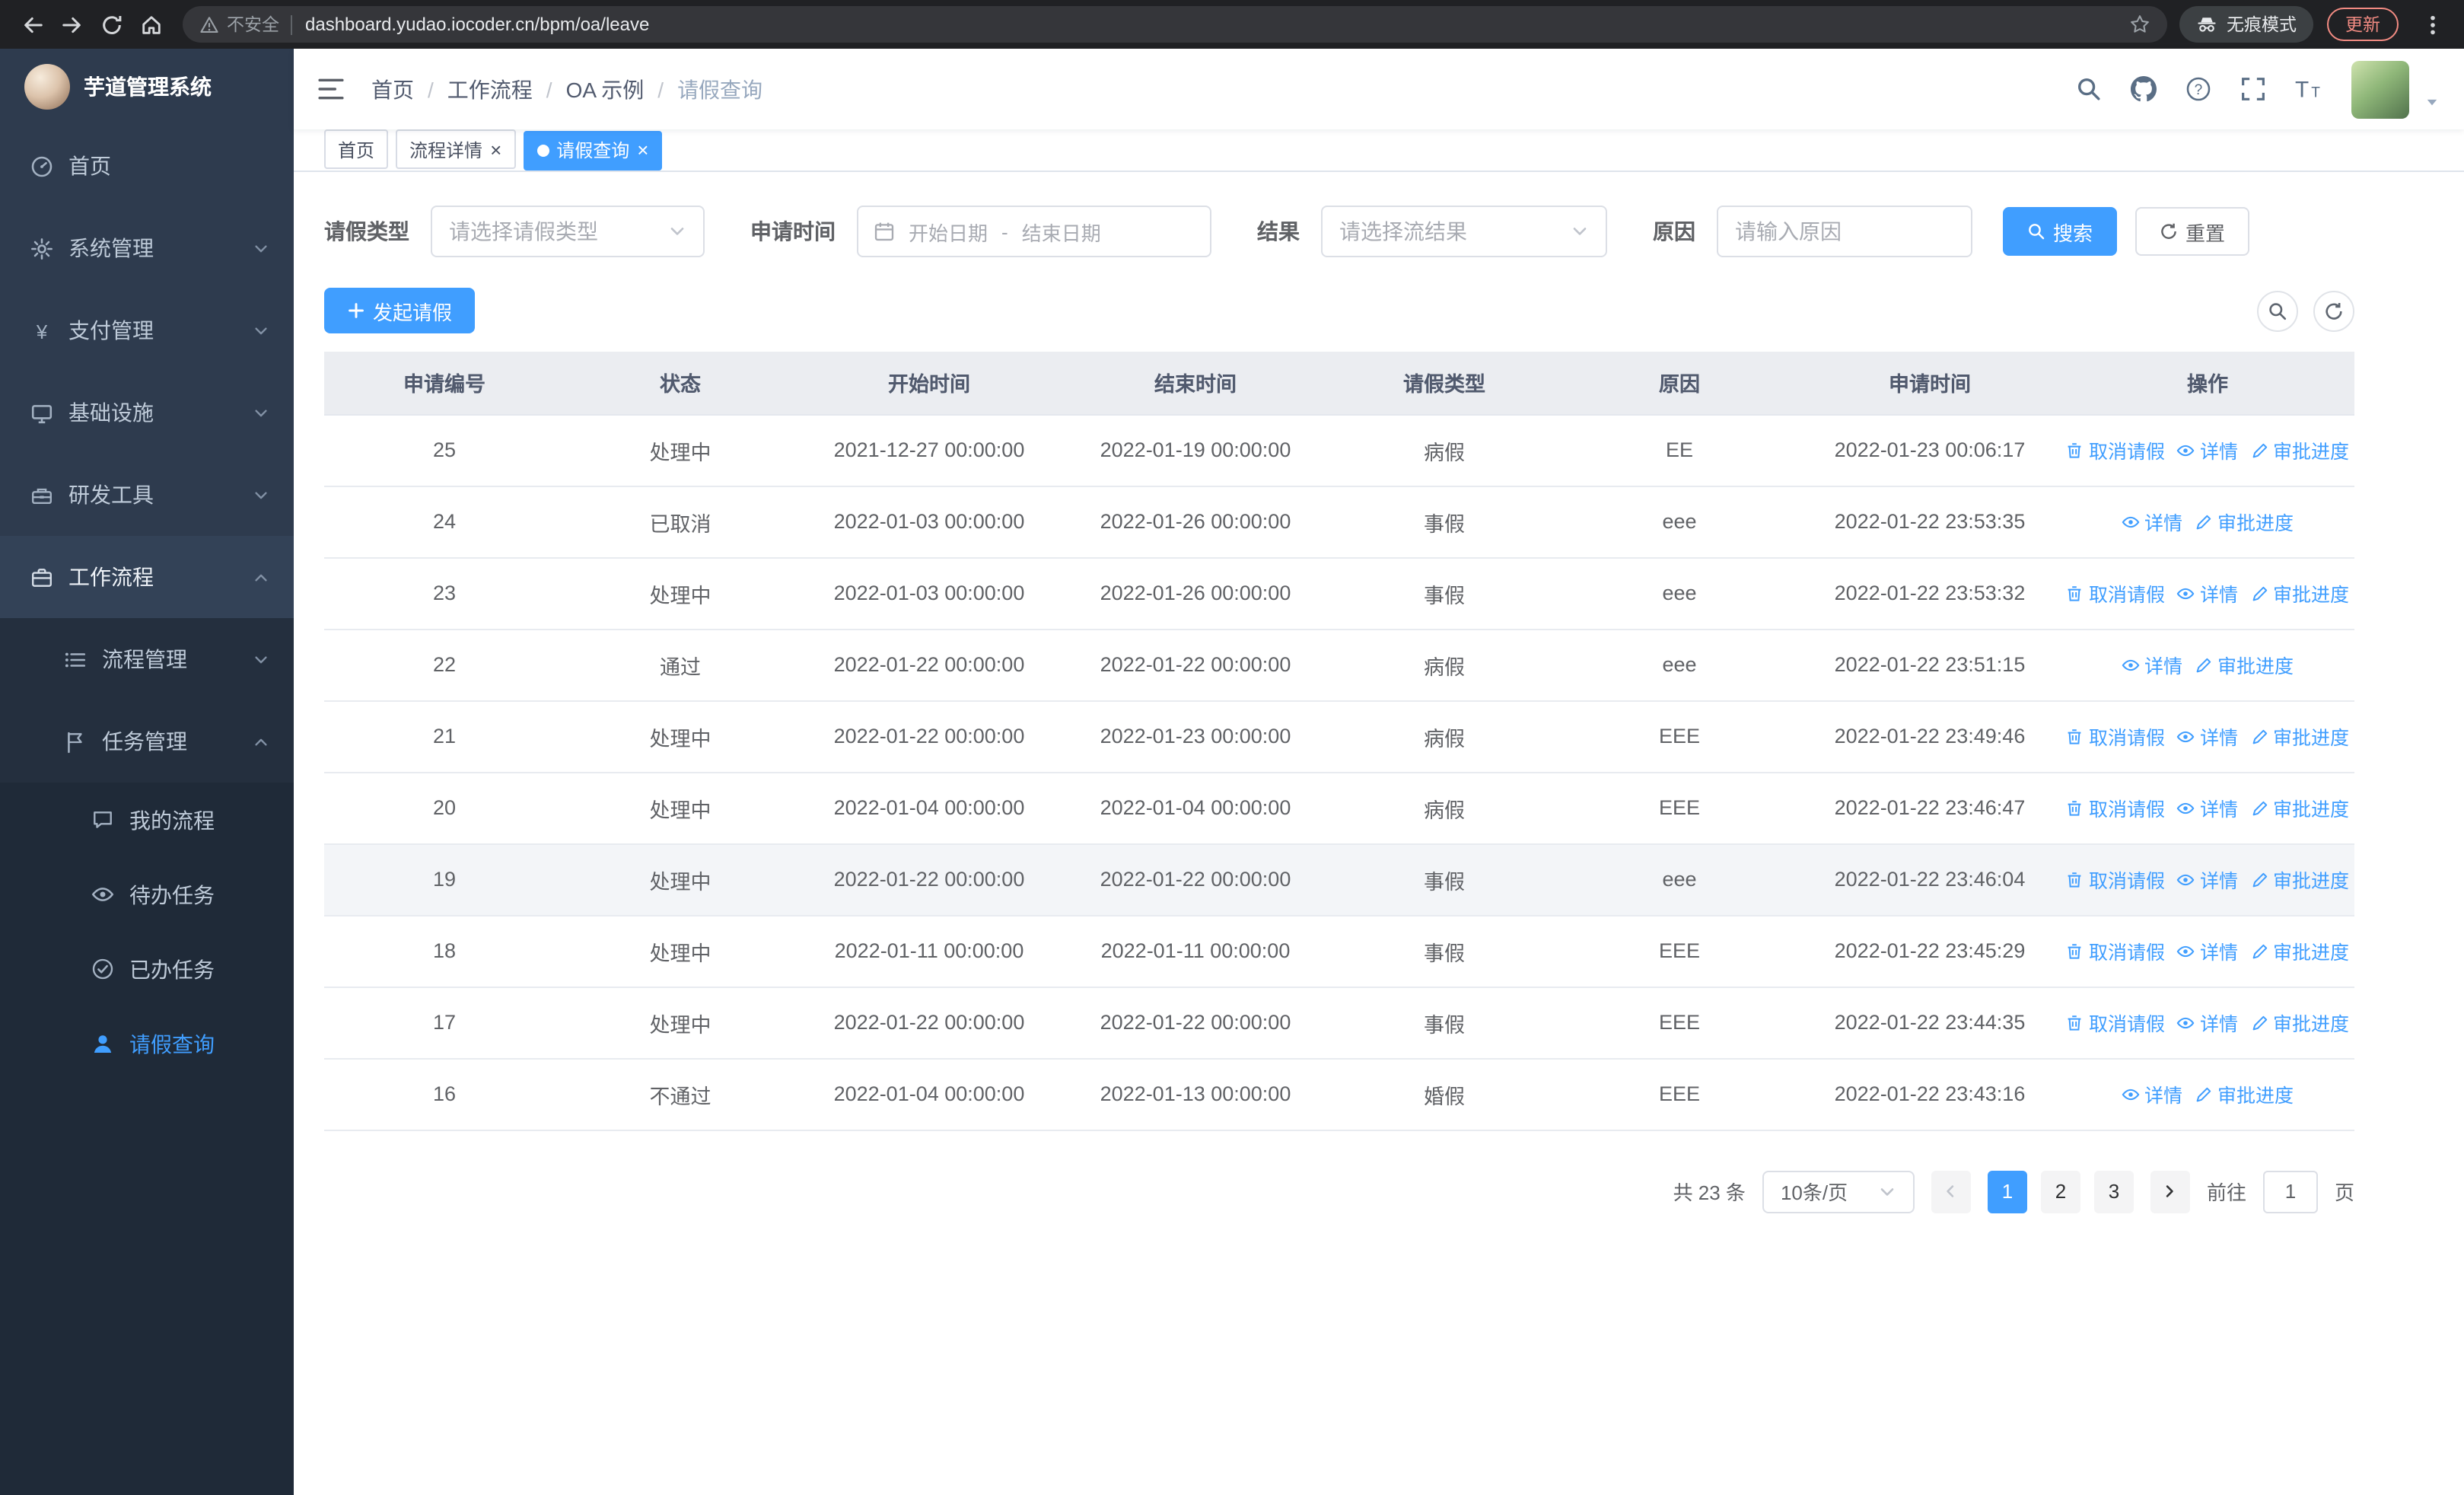 The height and width of the screenshot is (1495, 2464). Describe the element at coordinates (1444, 808) in the screenshot. I see `cell-leave-type: 病假` at that location.